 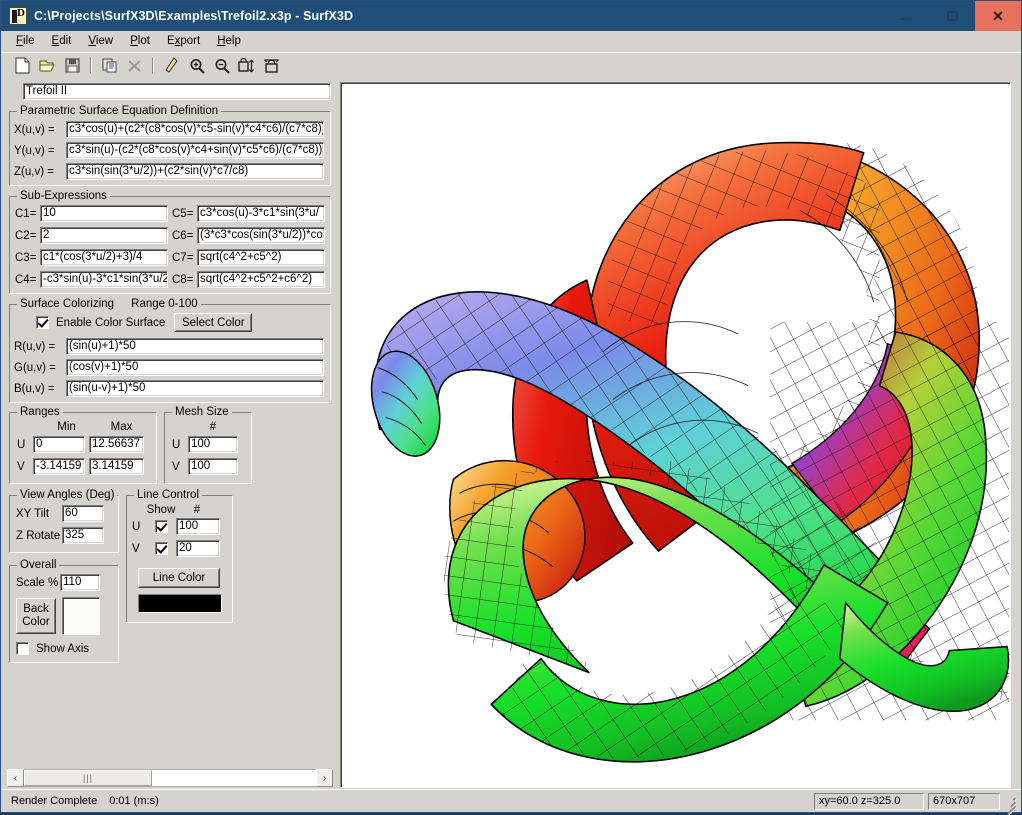 I want to click on zoom-in-button, so click(x=196, y=65).